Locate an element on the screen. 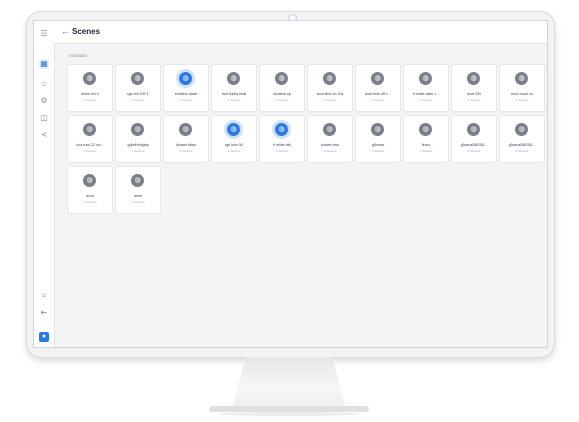 The width and height of the screenshot is (579, 422). scene-name: rf white blis is located at coordinates (282, 145).